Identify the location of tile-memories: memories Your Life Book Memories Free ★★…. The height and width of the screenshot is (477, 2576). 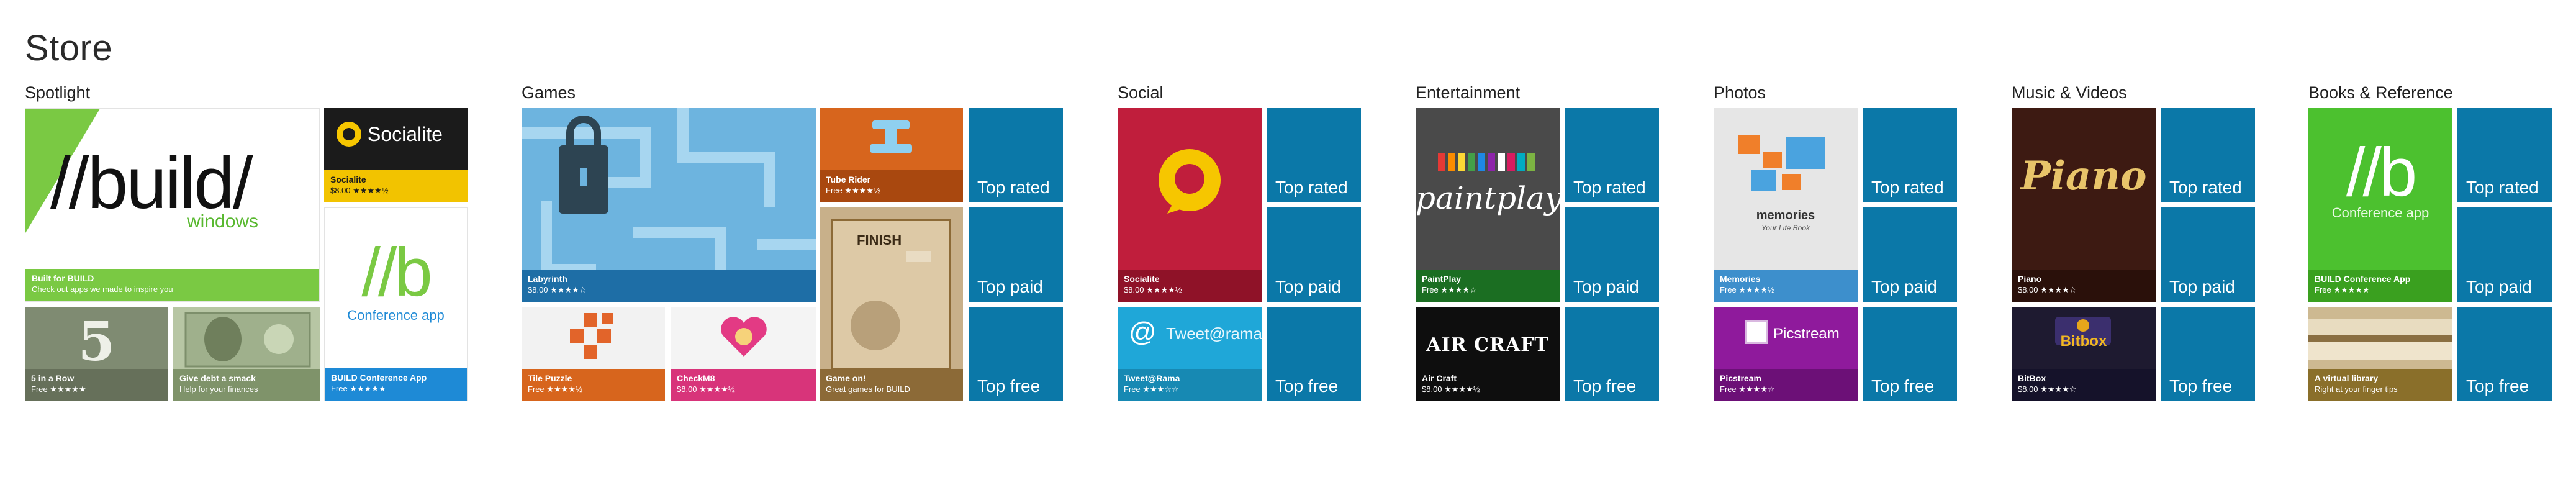
(1786, 205).